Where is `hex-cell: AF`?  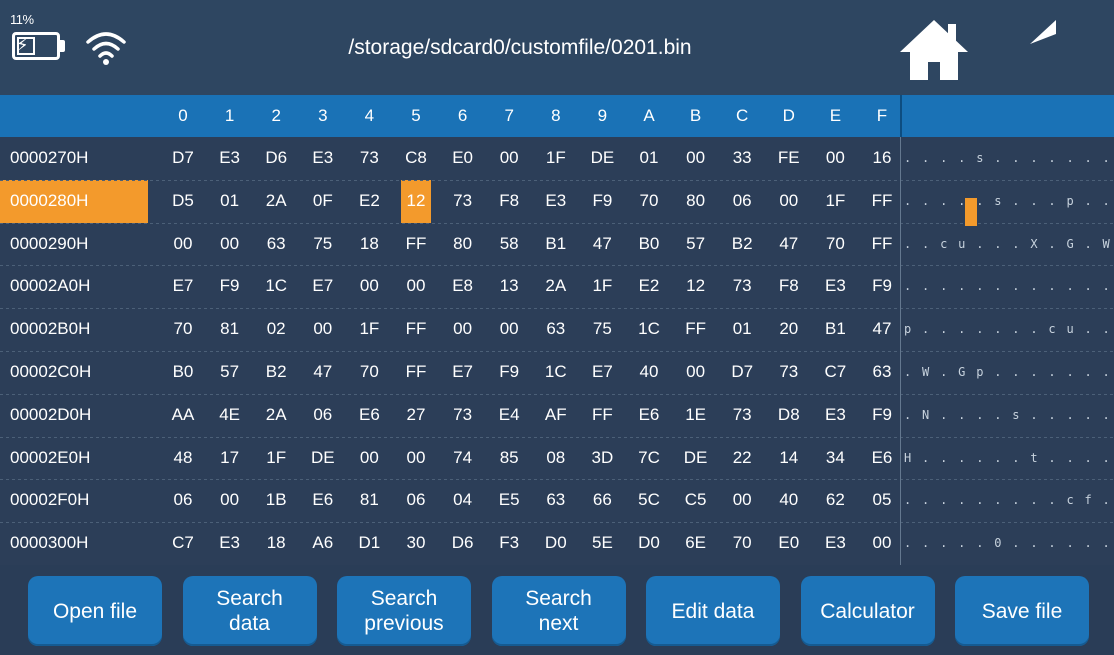
hex-cell: AF is located at coordinates (556, 415).